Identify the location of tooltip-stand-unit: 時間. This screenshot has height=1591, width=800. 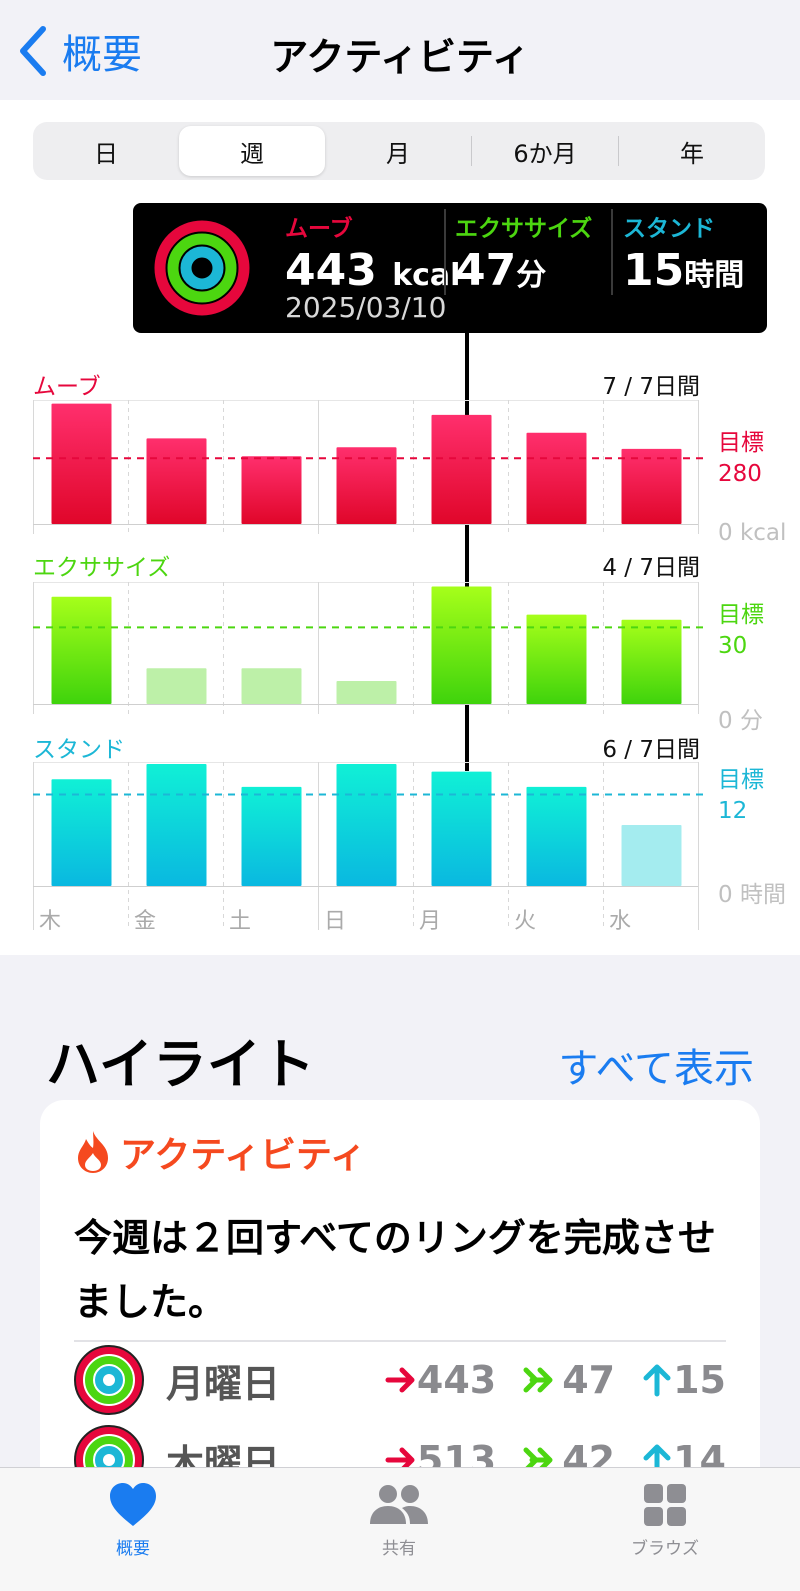
(714, 275).